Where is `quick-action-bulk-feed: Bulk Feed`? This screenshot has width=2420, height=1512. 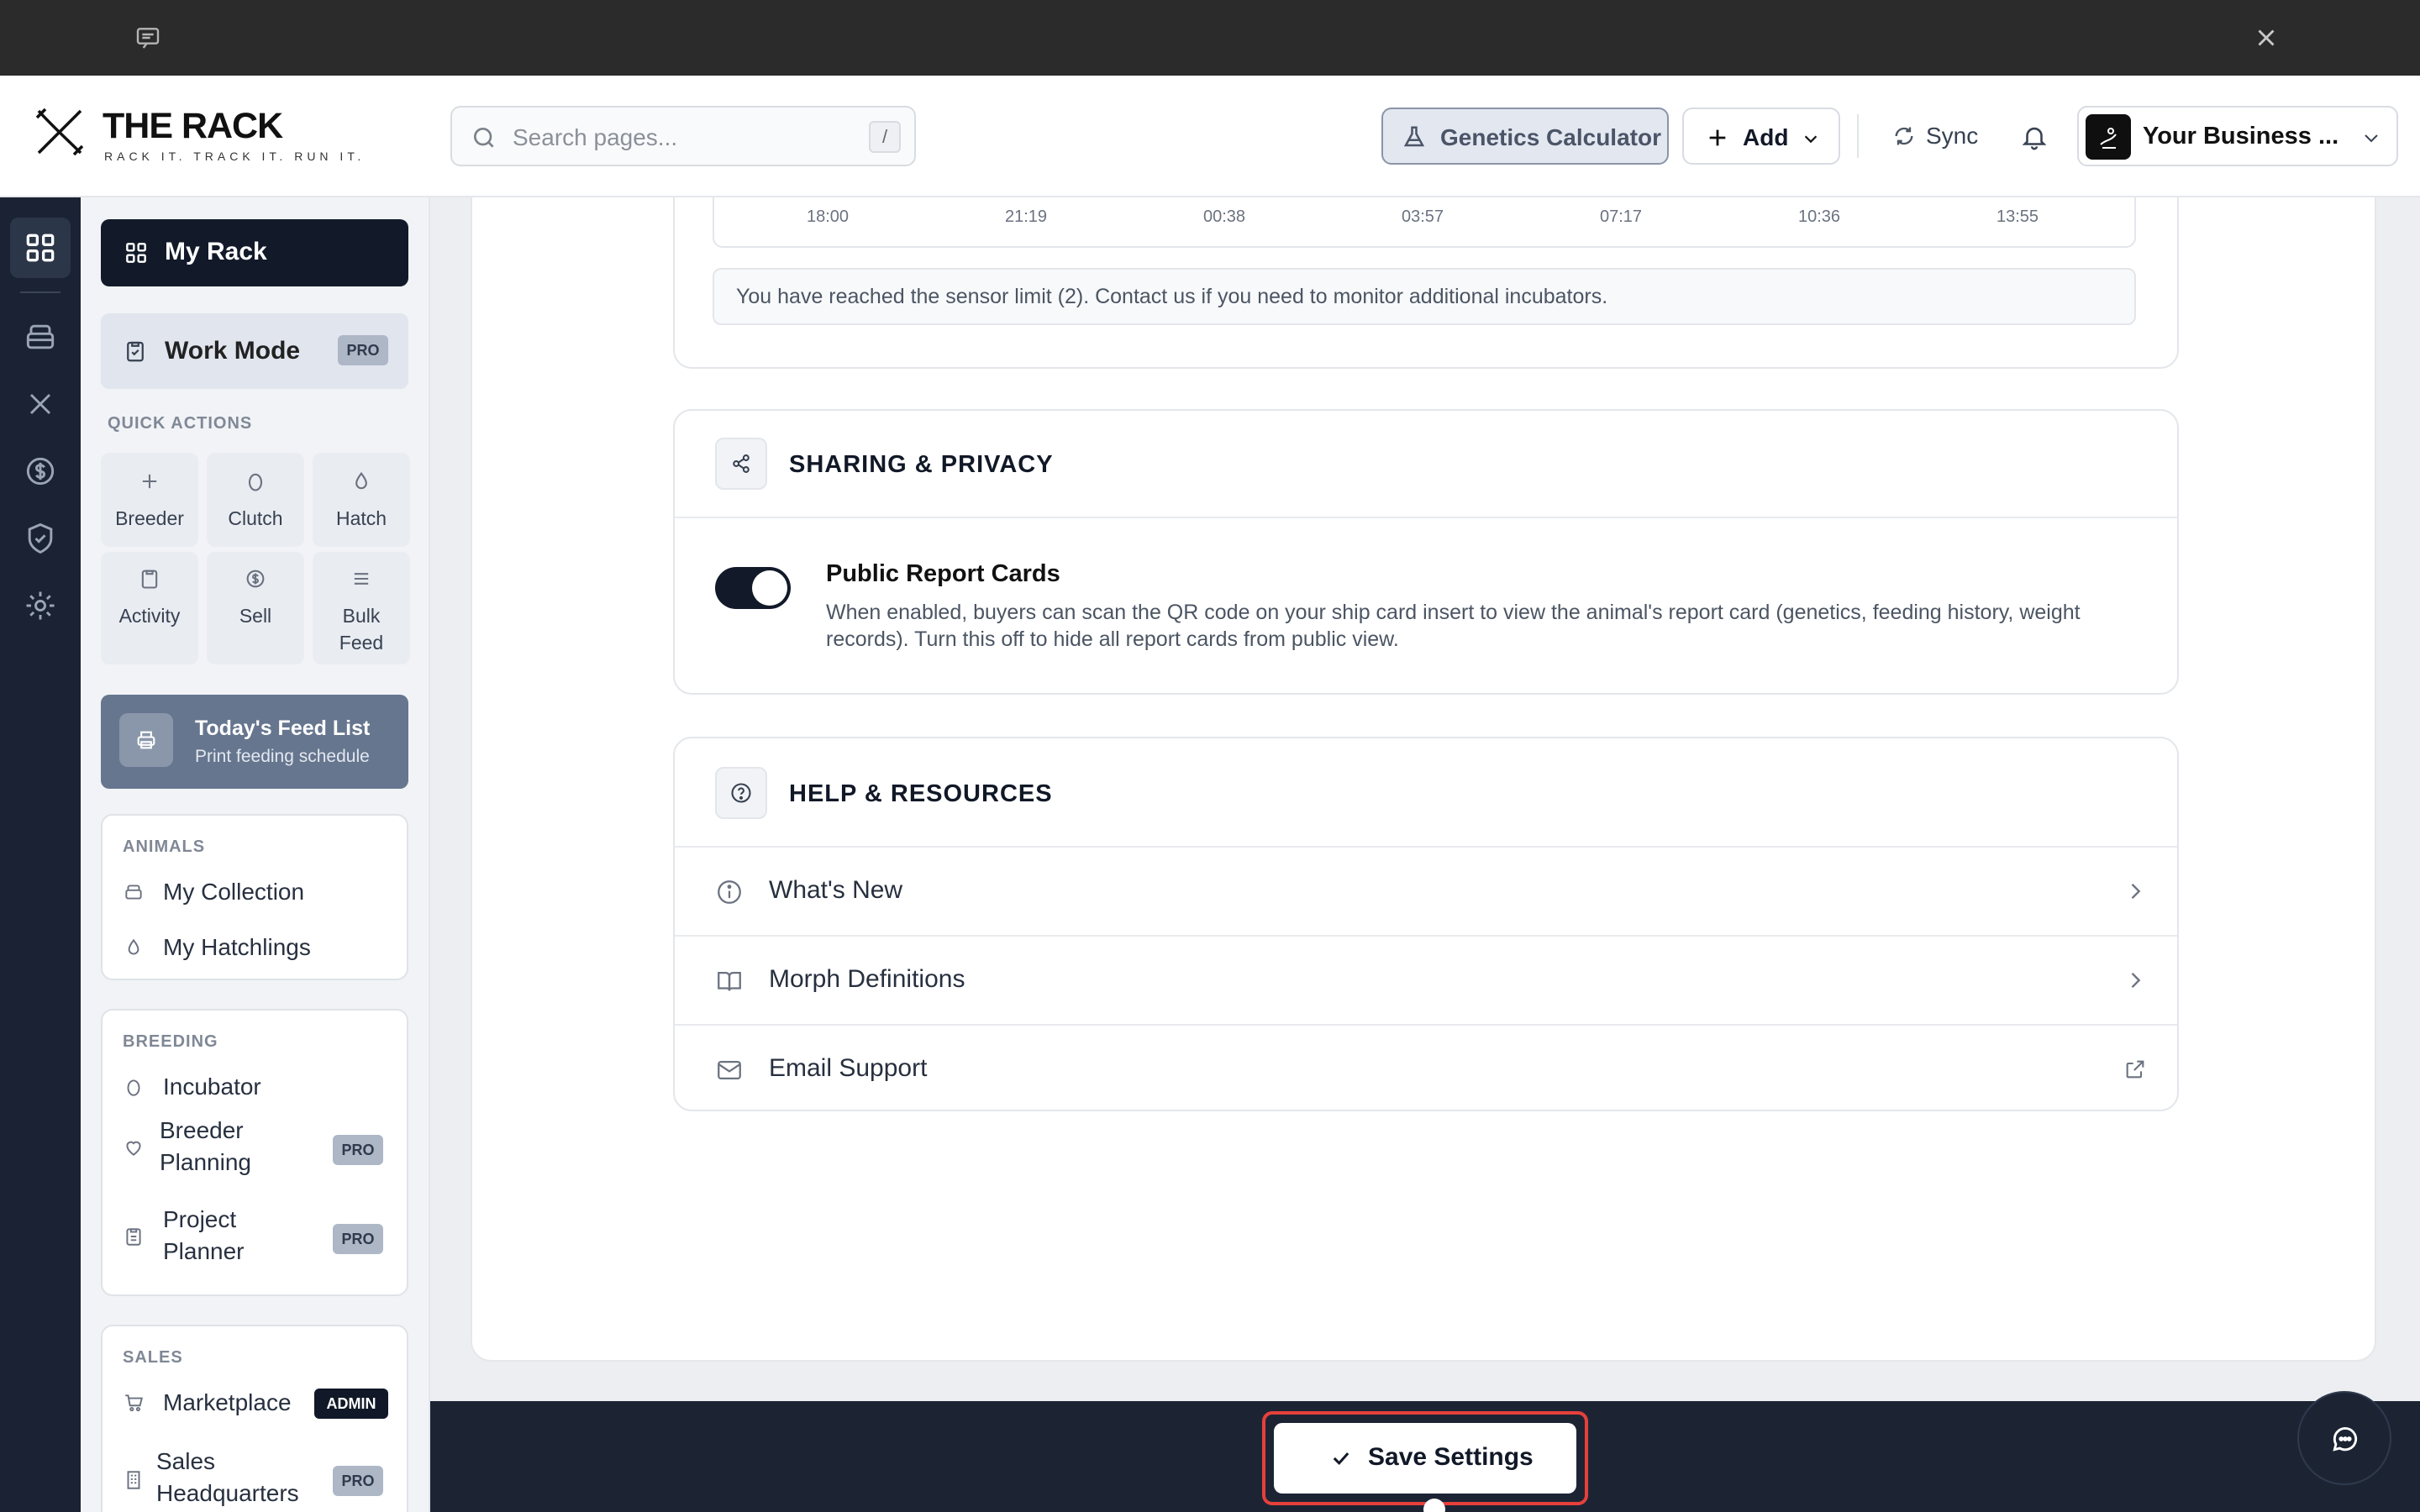 quick-action-bulk-feed: Bulk Feed is located at coordinates (361, 608).